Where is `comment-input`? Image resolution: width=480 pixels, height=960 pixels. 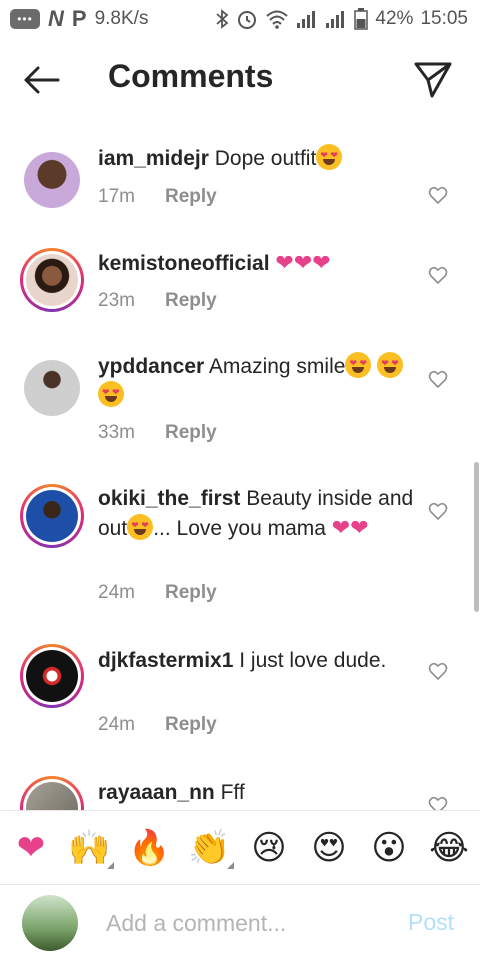 comment-input is located at coordinates (246, 923).